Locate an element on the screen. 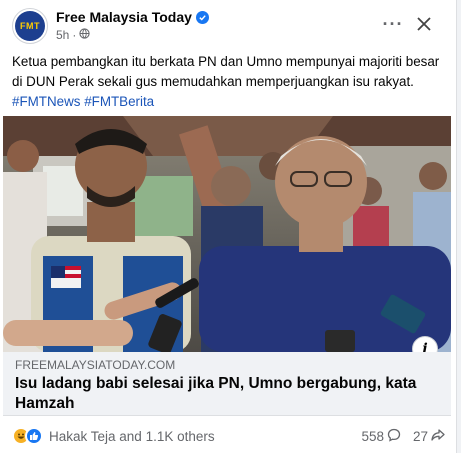  fmt-logo: FMT is located at coordinates (30, 26).